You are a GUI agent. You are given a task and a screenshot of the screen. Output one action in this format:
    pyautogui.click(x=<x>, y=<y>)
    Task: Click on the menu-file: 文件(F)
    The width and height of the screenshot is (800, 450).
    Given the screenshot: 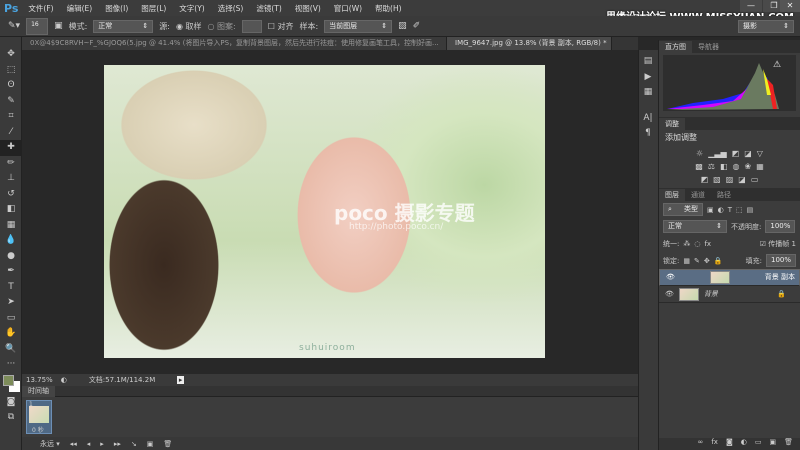 What is the action you would take?
    pyautogui.click(x=40, y=8)
    